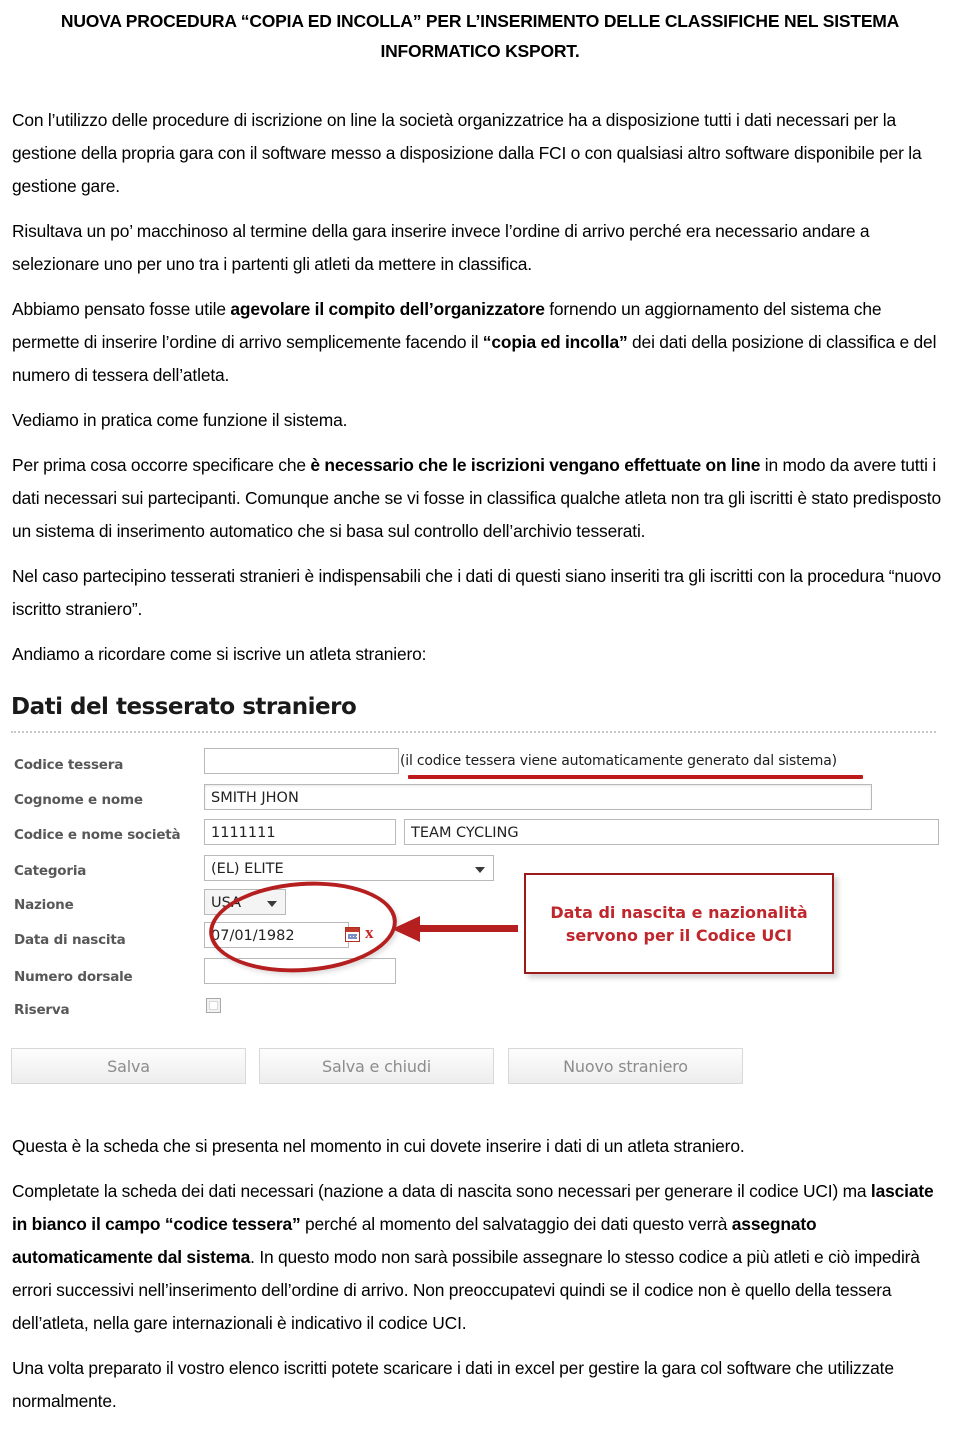  What do you see at coordinates (272, 904) in the screenshot?
I see `chevron-down-icon-nazione` at bounding box center [272, 904].